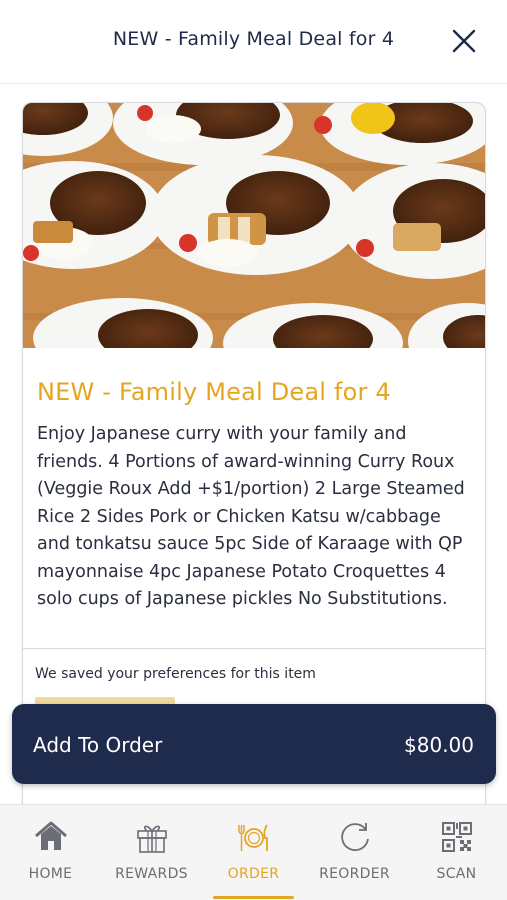  I want to click on tab-label-home: HOME, so click(50, 874).